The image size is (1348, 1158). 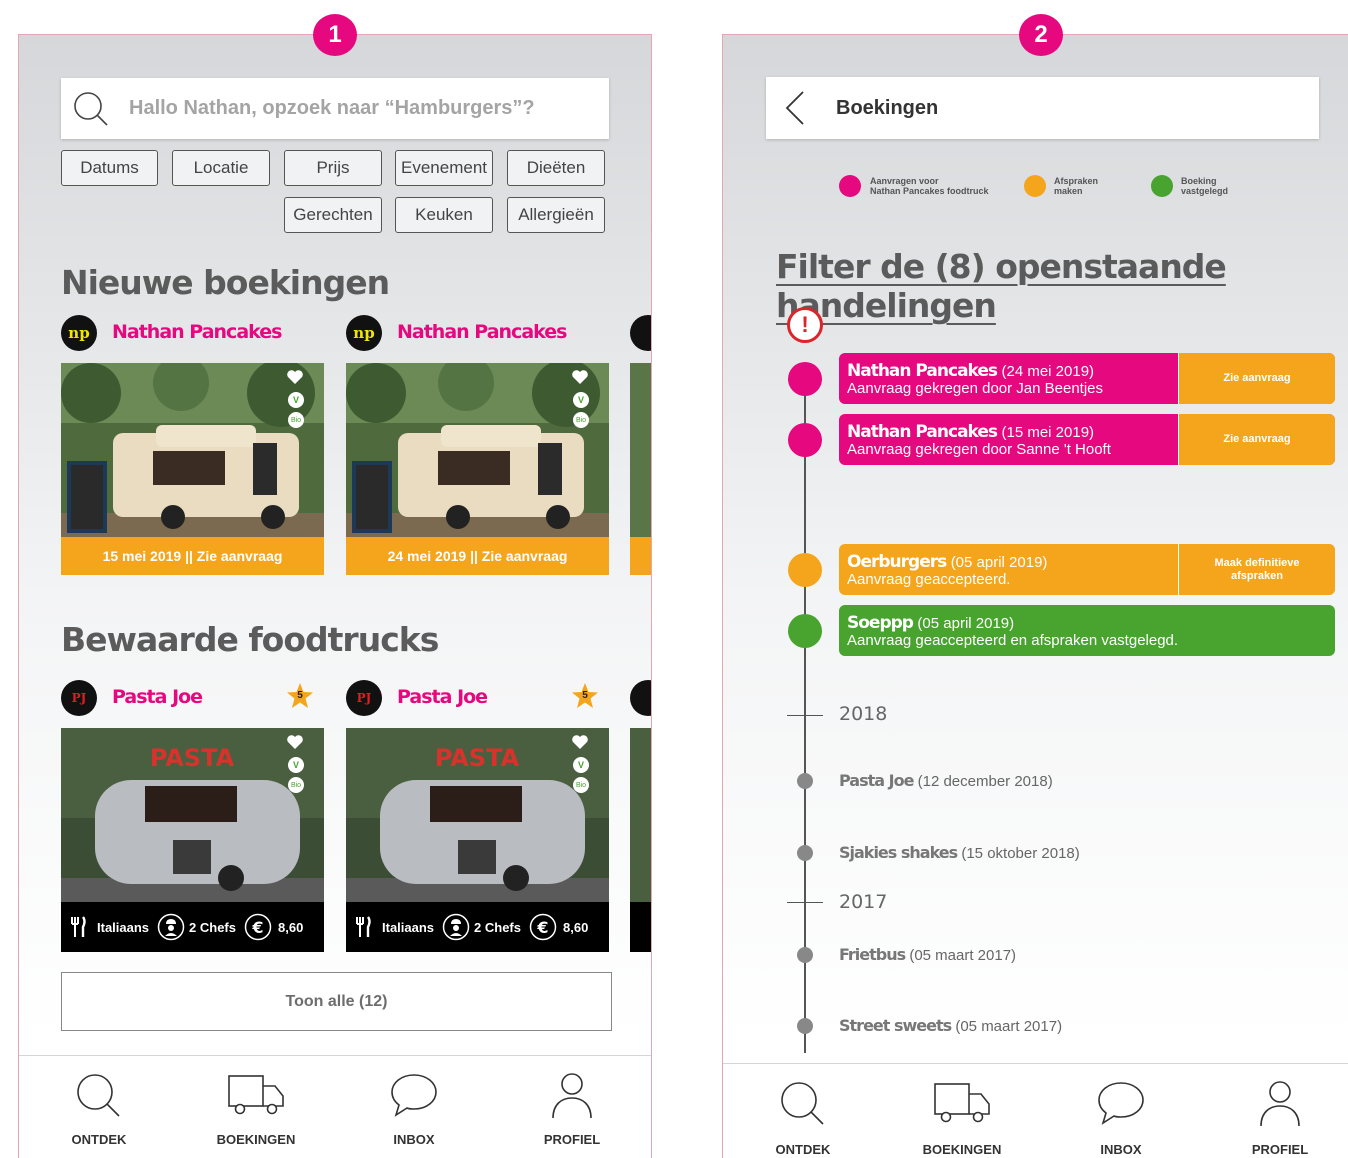 What do you see at coordinates (962, 1103) in the screenshot?
I see `truck-icon` at bounding box center [962, 1103].